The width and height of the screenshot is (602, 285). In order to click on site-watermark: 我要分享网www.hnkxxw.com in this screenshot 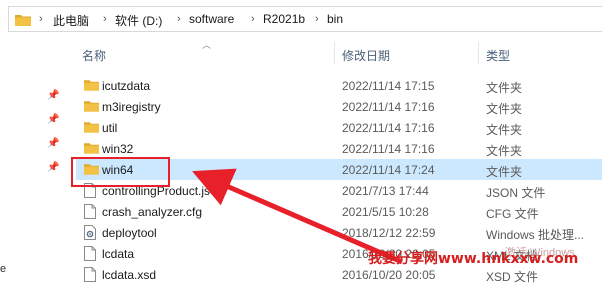, I will do `click(473, 259)`.